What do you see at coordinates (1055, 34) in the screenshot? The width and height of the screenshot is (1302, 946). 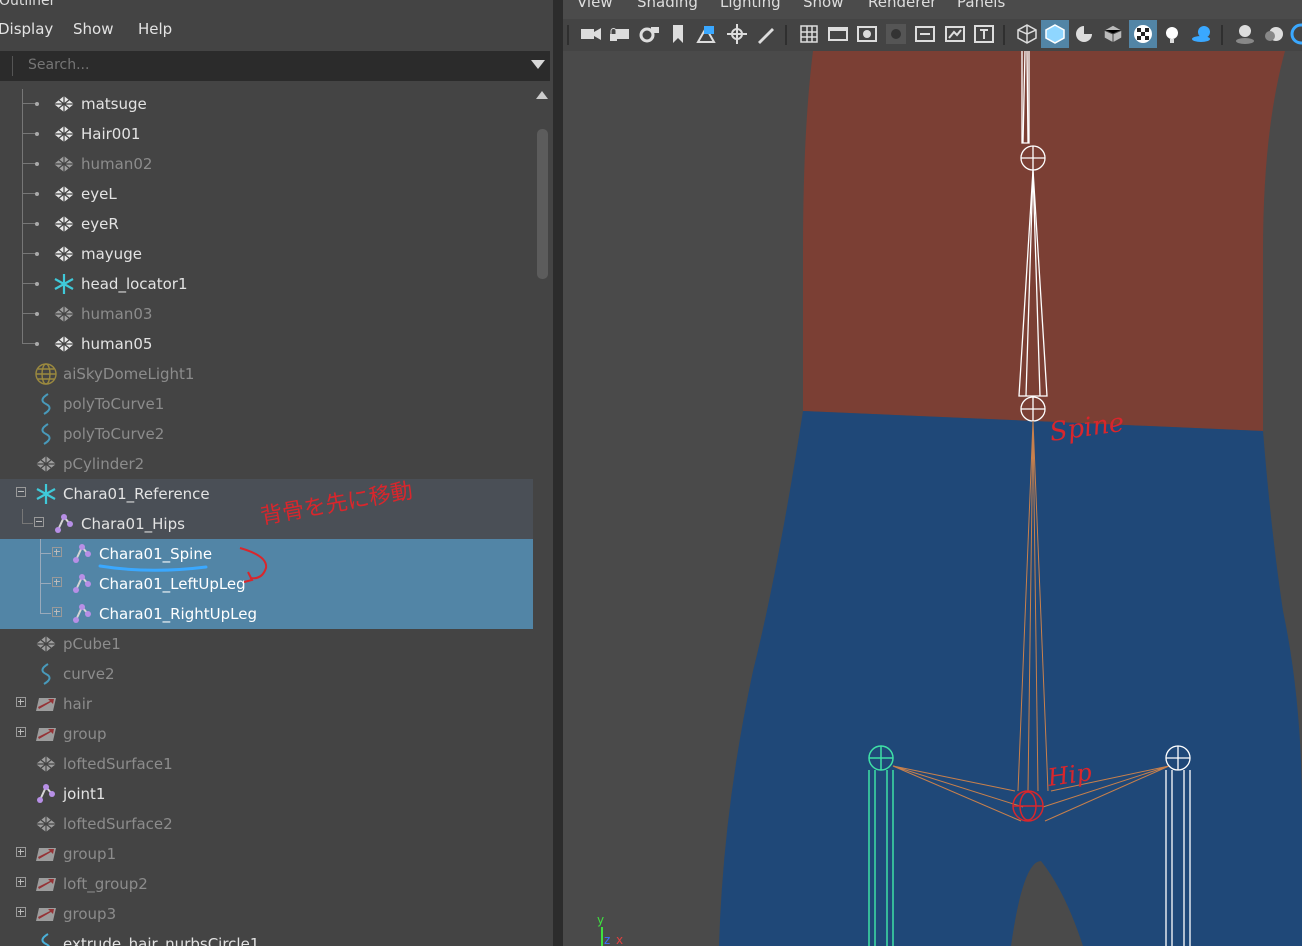 I see `smooth-shade-icon` at bounding box center [1055, 34].